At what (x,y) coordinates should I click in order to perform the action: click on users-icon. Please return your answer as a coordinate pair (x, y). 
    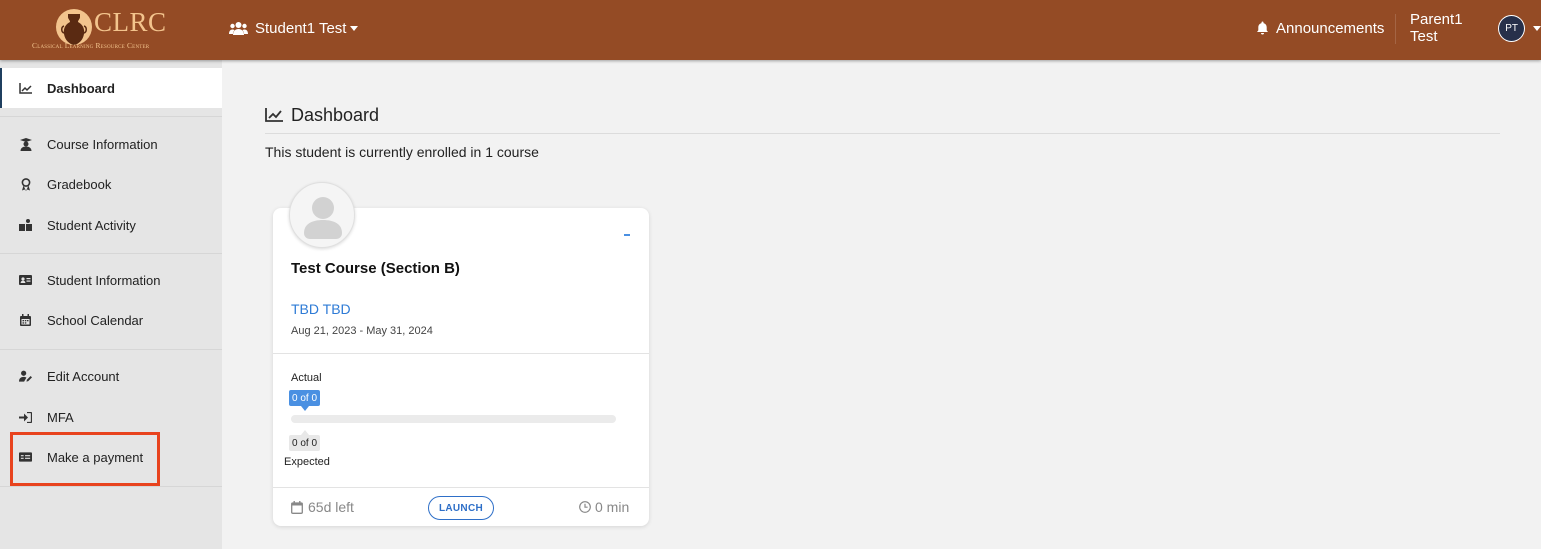
    Looking at the image, I should click on (238, 28).